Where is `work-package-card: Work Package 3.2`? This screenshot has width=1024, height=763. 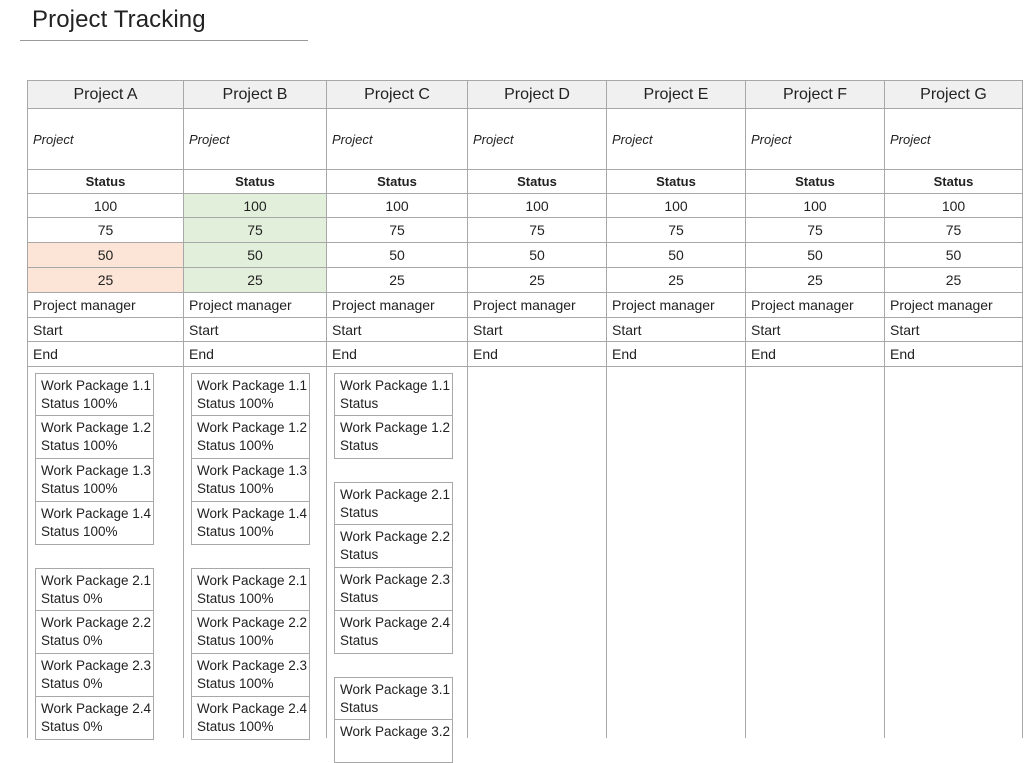
work-package-card: Work Package 3.2 is located at coordinates (393, 741).